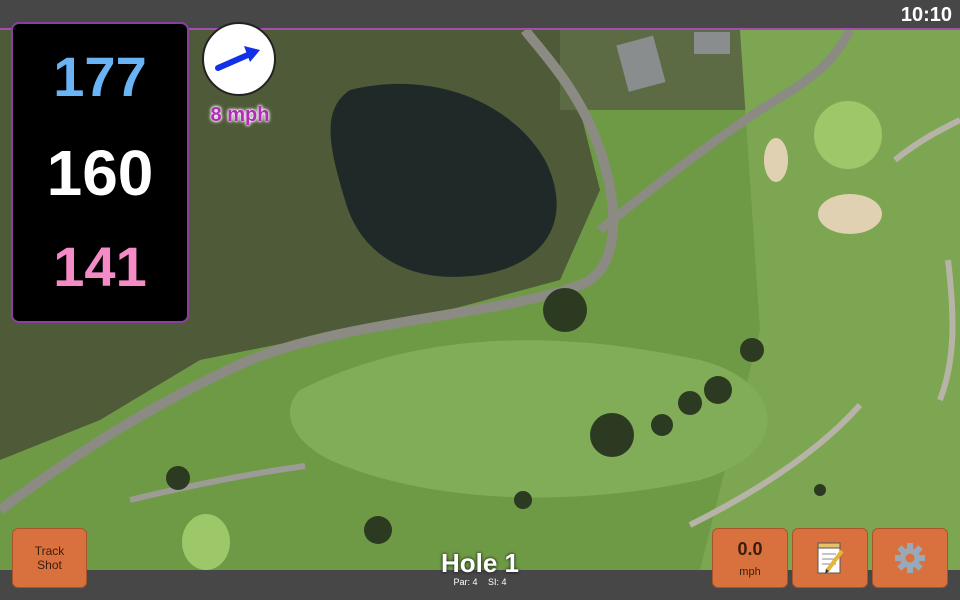  What do you see at coordinates (480, 582) in the screenshot?
I see `hole-info: Par: 4 SI: 4` at bounding box center [480, 582].